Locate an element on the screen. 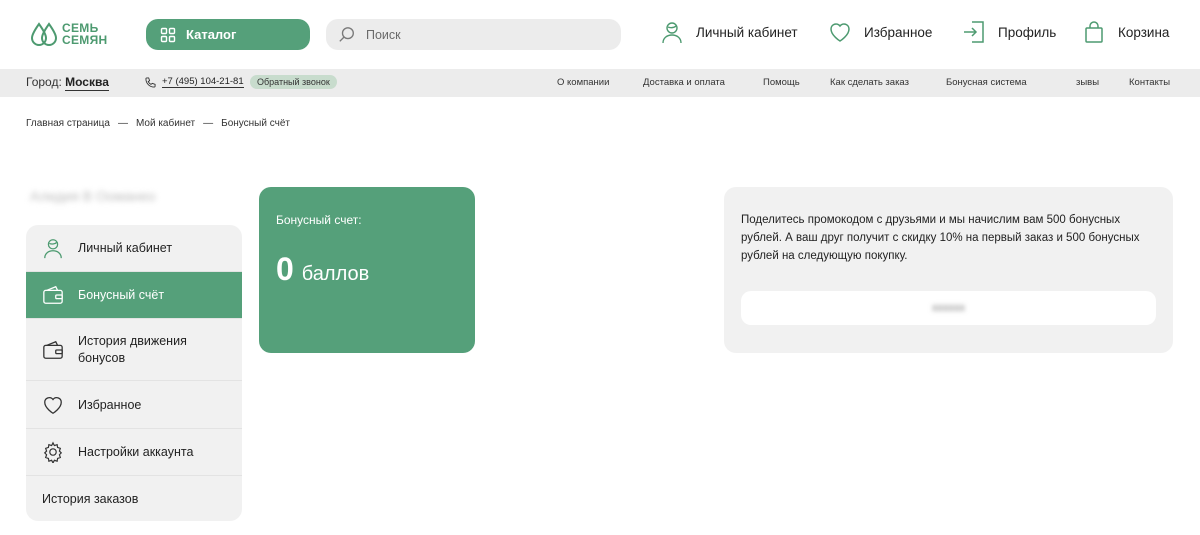 The height and width of the screenshot is (535, 1200). search-bar is located at coordinates (473, 34).